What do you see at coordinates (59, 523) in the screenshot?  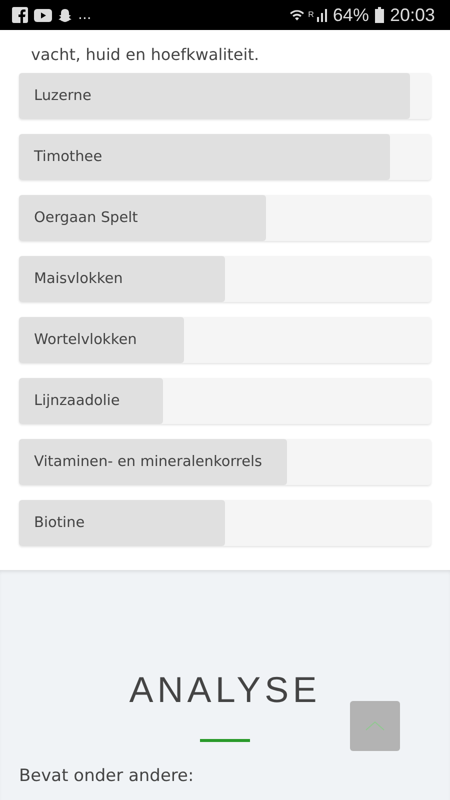 I see `ingredient-label: Biotine` at bounding box center [59, 523].